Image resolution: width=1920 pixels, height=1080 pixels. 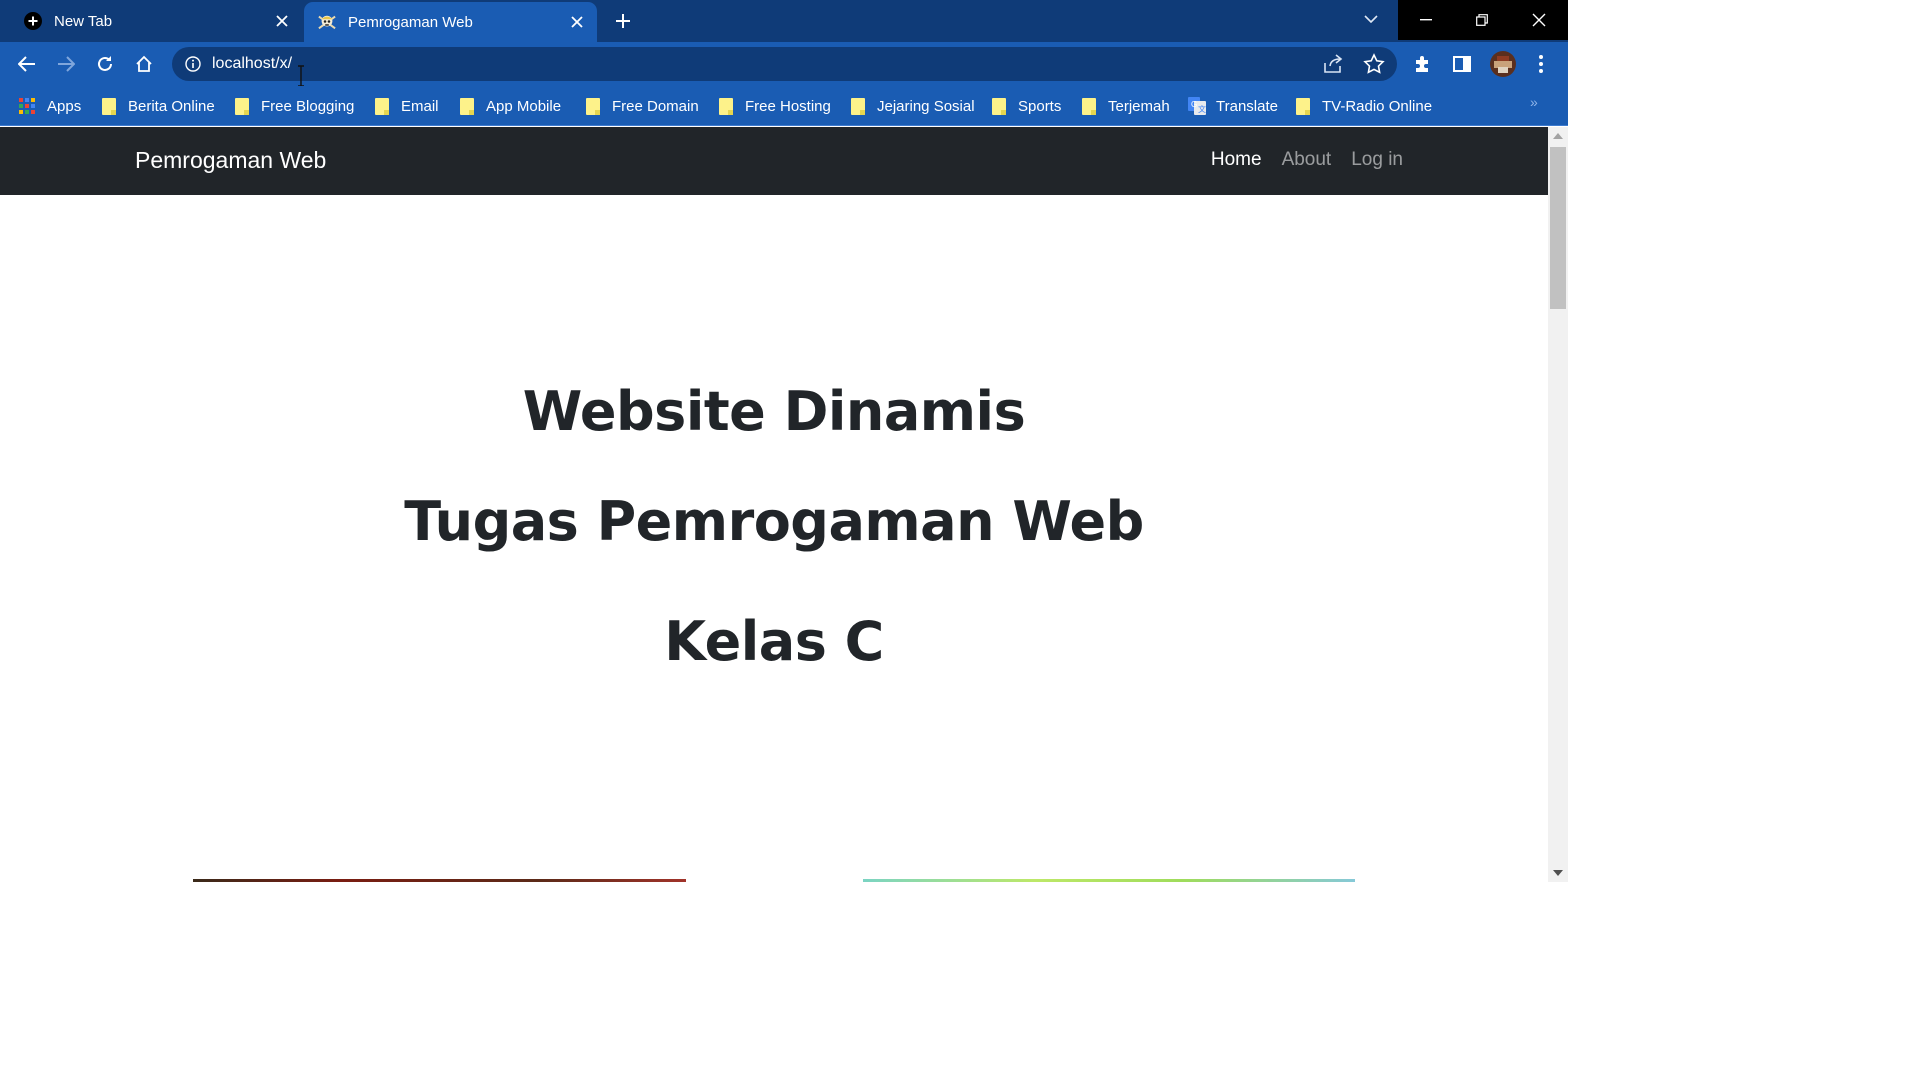 What do you see at coordinates (1236, 160) in the screenshot?
I see `nav-home-link: Home` at bounding box center [1236, 160].